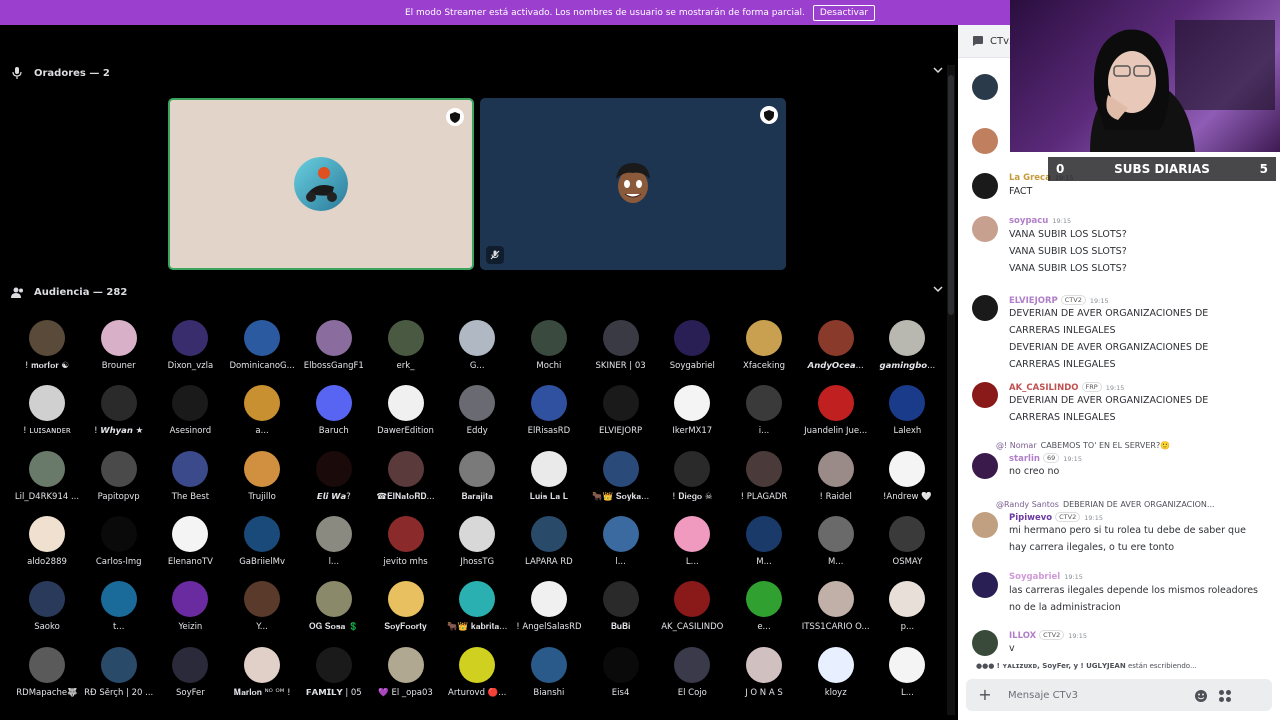 This screenshot has width=1280, height=720. Describe the element at coordinates (334, 676) in the screenshot. I see `audience-member: 𝗙𝗔𝗠𝗜𝗟𝗬 | 05` at that location.